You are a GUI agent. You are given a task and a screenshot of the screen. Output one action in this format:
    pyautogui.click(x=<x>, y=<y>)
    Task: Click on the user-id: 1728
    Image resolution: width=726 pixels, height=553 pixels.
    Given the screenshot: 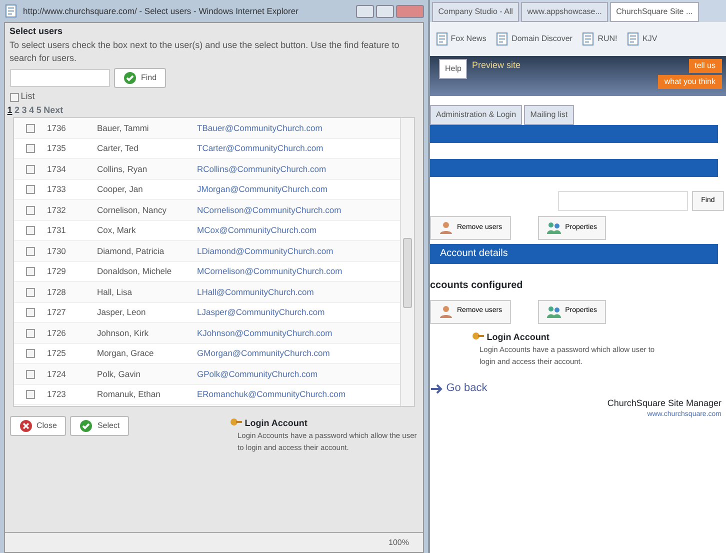 What is the action you would take?
    pyautogui.click(x=57, y=292)
    